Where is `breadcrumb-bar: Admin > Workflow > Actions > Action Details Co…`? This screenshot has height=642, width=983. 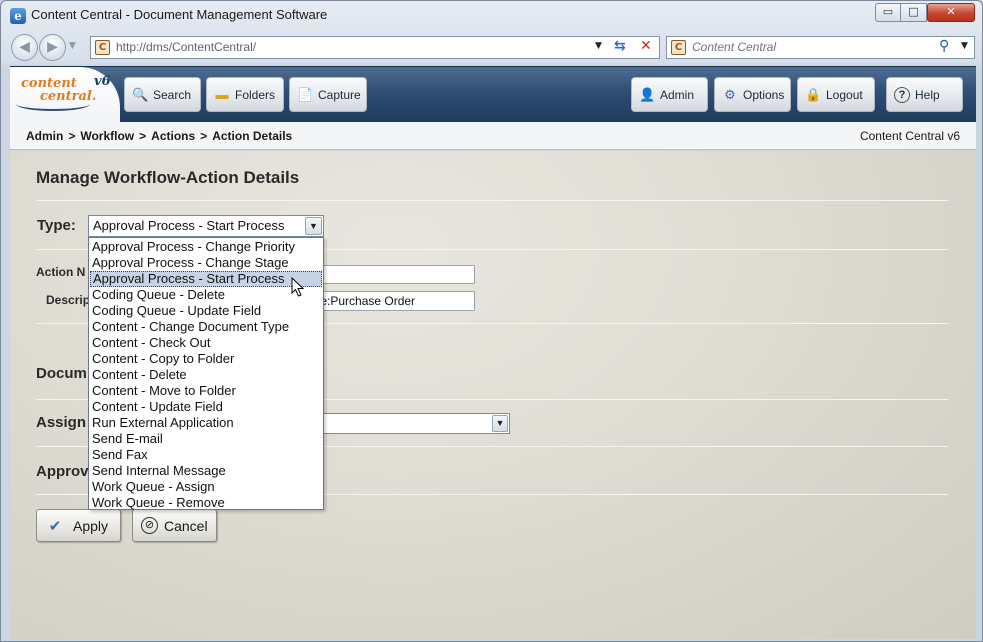
breadcrumb-bar: Admin > Workflow > Actions > Action Details Co… is located at coordinates (493, 136).